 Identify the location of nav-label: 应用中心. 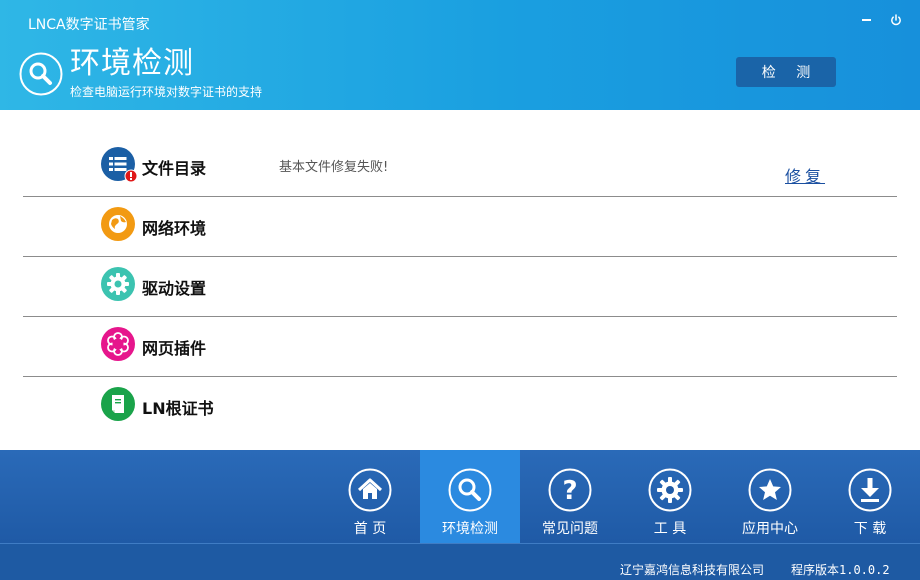
(770, 529).